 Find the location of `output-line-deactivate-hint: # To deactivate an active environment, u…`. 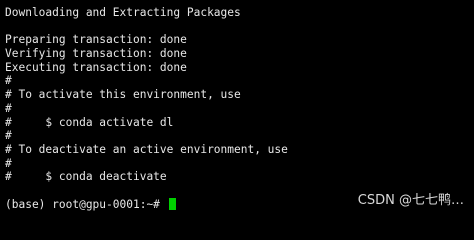

output-line-deactivate-hint: # To deactivate an active environment, u… is located at coordinates (146, 149).